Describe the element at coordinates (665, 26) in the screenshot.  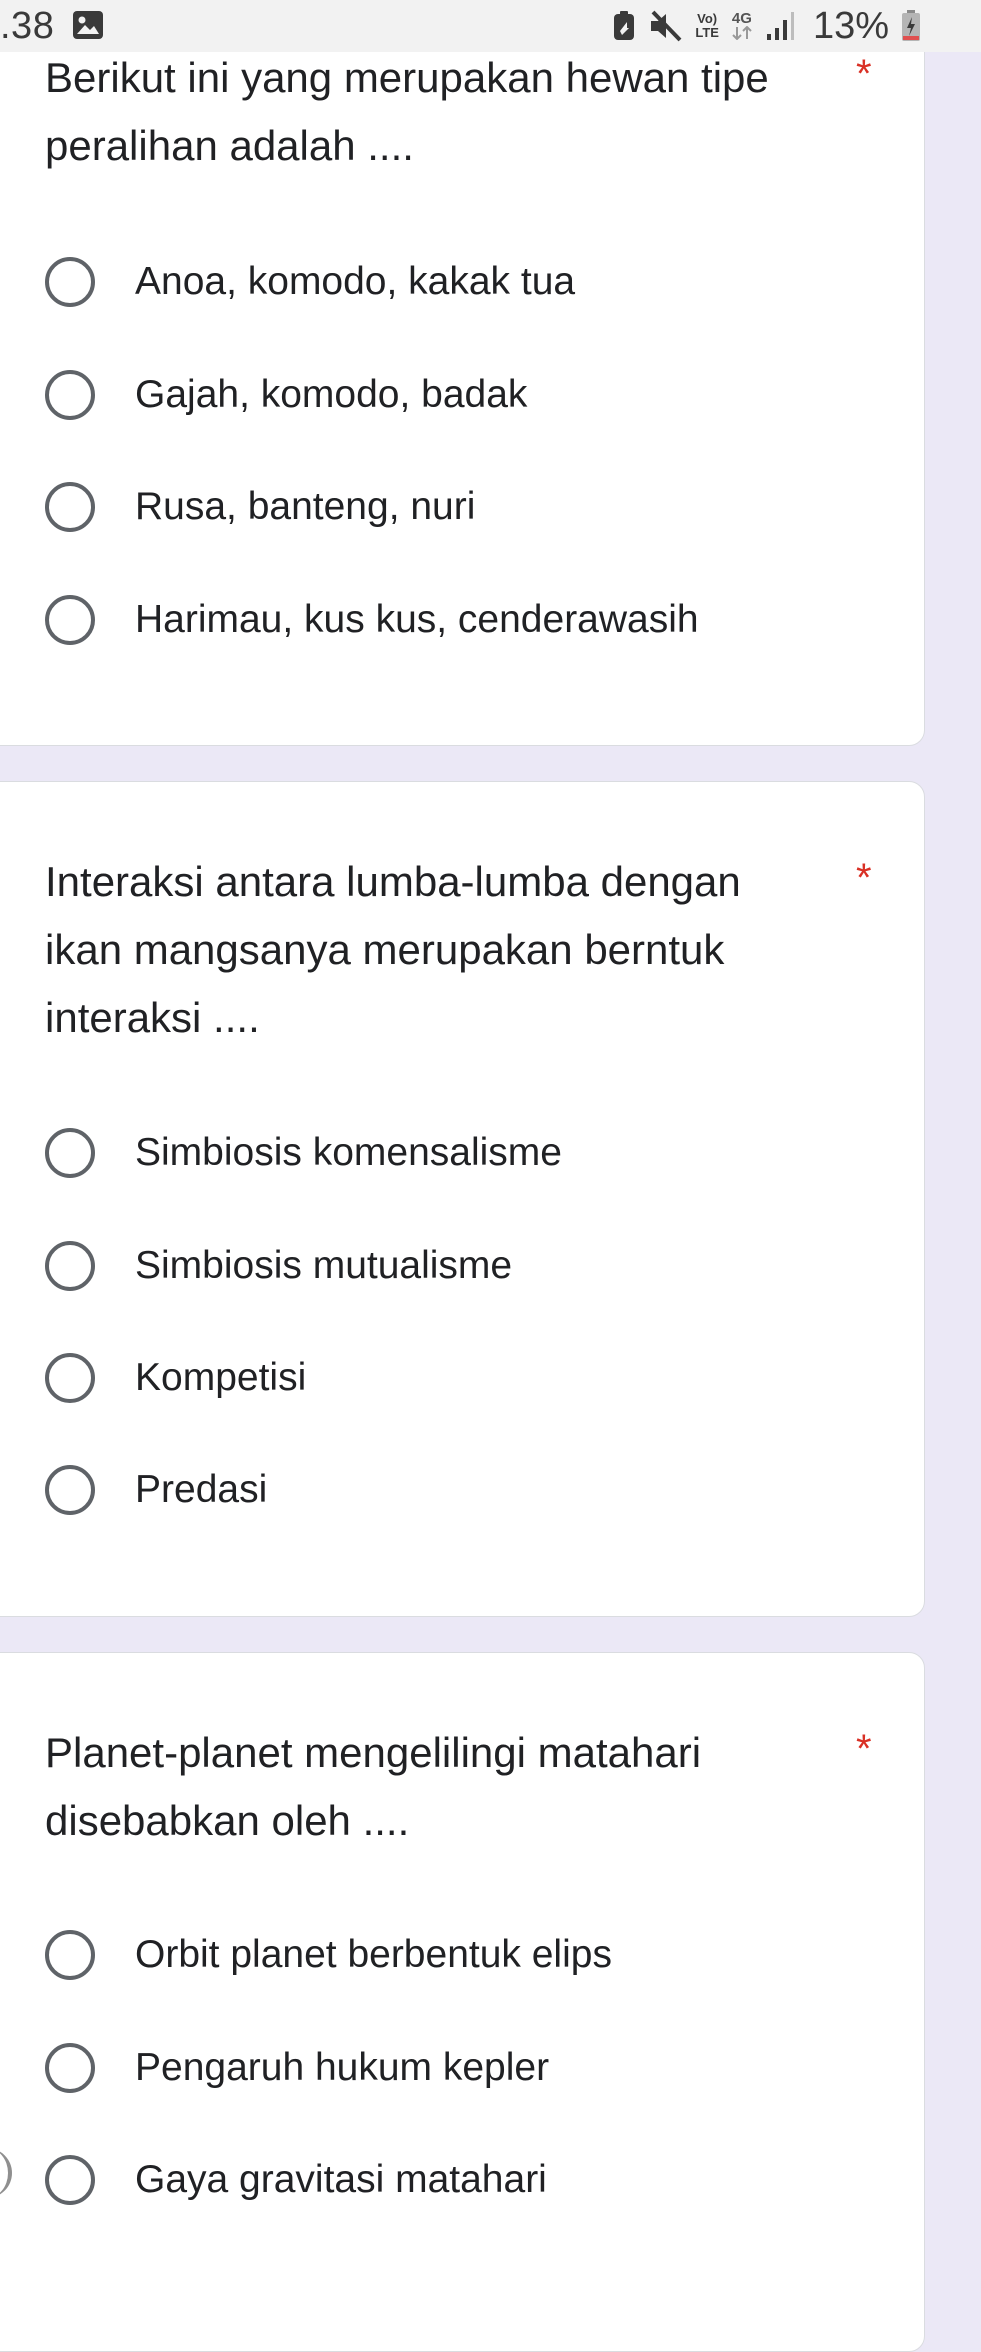
I see `mute-icon` at that location.